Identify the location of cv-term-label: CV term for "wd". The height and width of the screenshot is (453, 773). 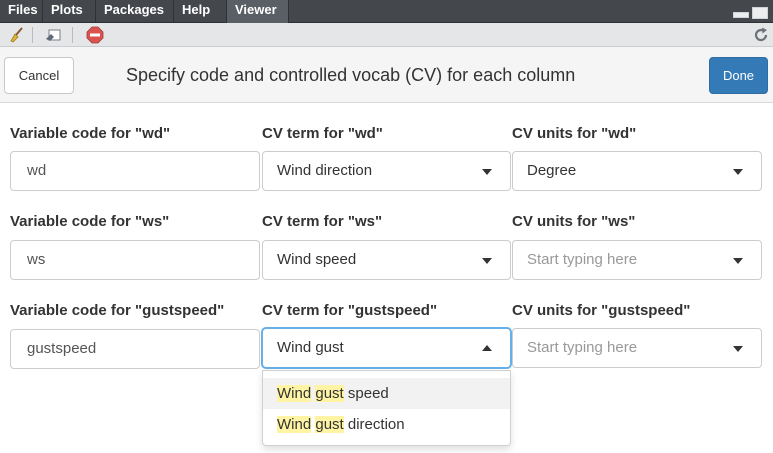
(322, 133).